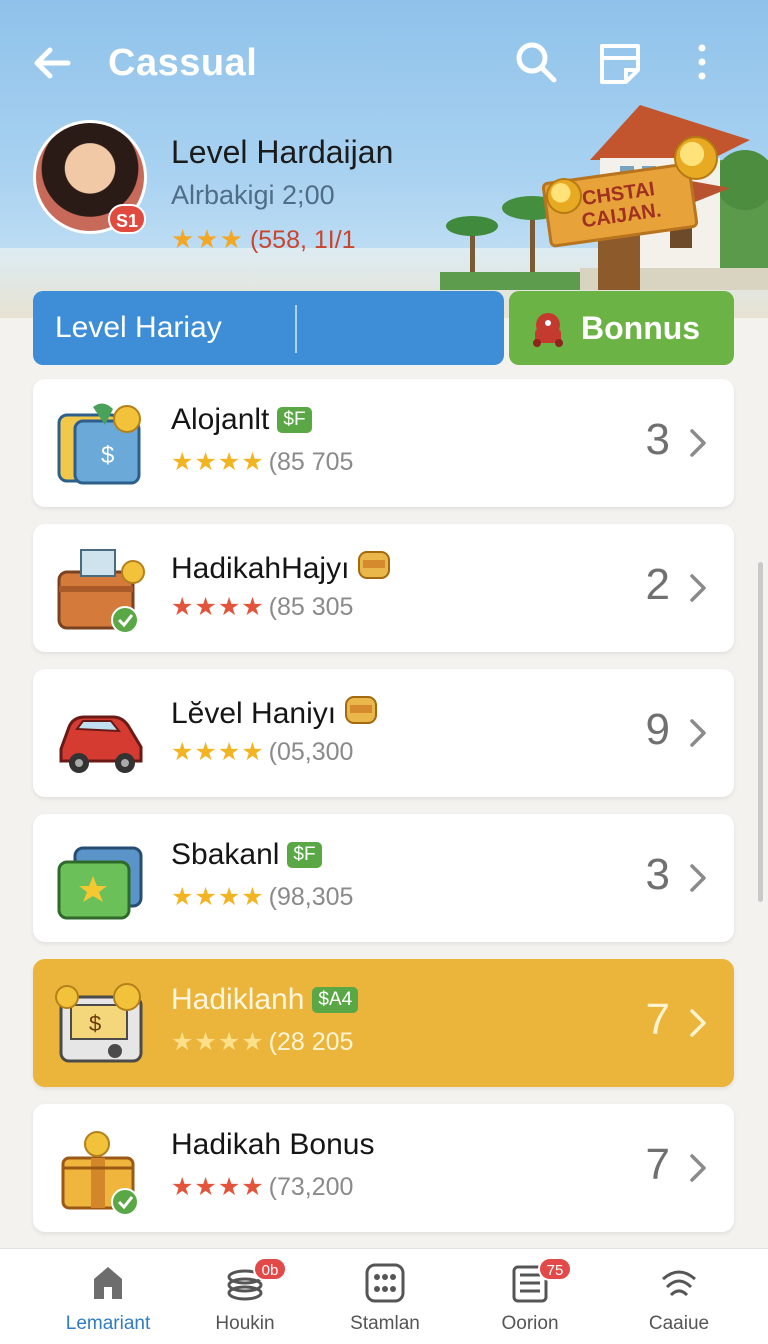  I want to click on bonus-mascot-icon, so click(548, 330).